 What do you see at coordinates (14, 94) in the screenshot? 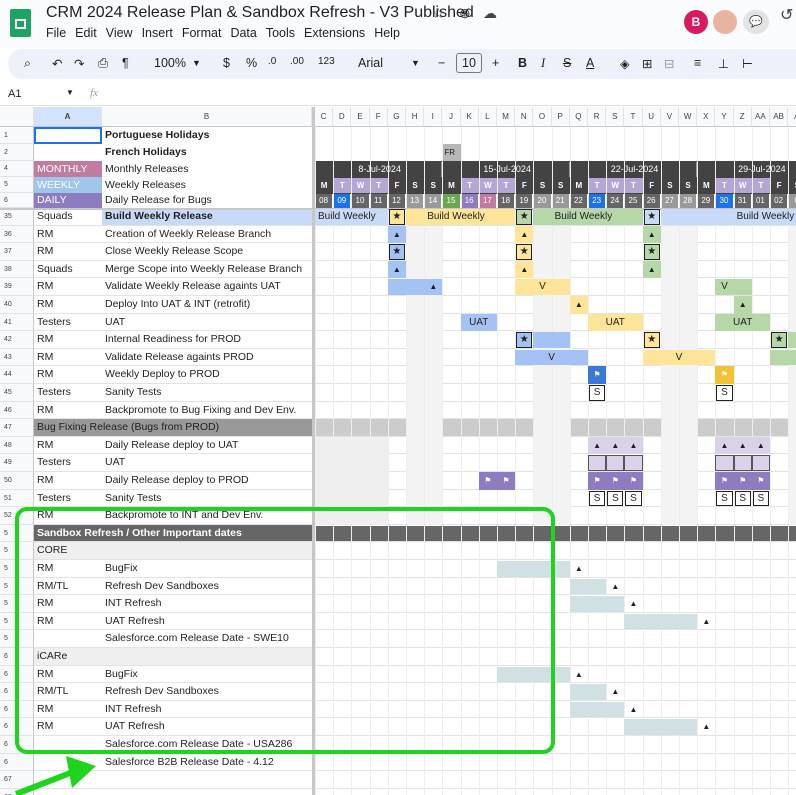
I see `name-box: A1` at bounding box center [14, 94].